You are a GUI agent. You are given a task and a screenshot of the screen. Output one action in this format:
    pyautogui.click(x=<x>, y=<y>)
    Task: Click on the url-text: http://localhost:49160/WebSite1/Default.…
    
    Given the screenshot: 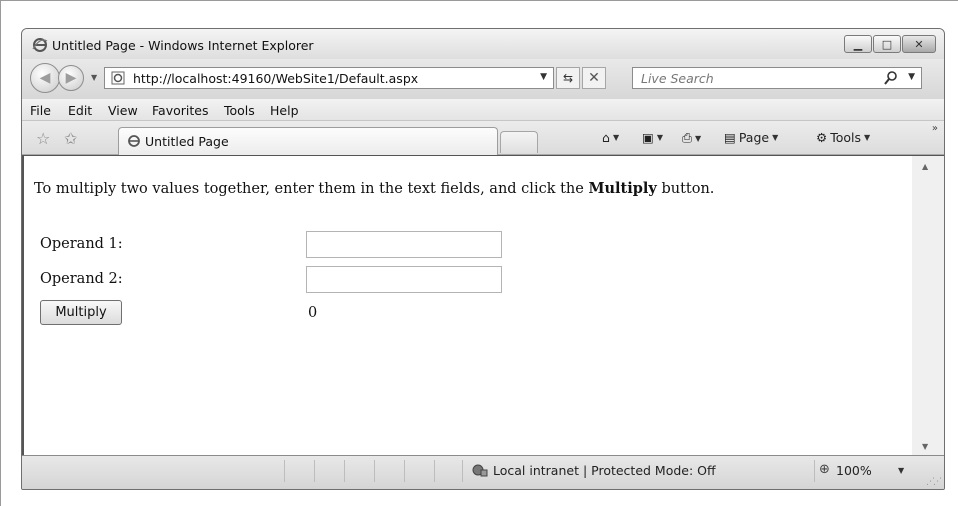 What is the action you would take?
    pyautogui.click(x=276, y=78)
    